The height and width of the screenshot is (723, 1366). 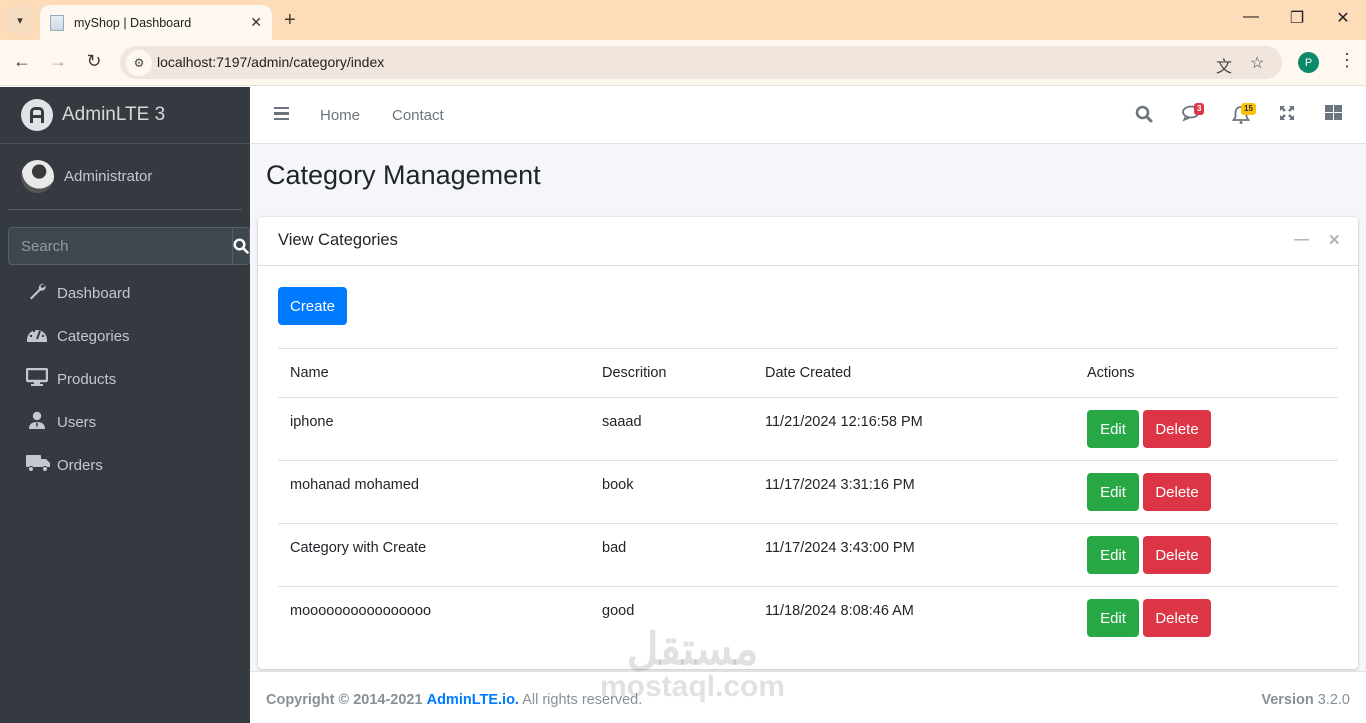 What do you see at coordinates (1287, 700) in the screenshot?
I see `version-label: Version` at bounding box center [1287, 700].